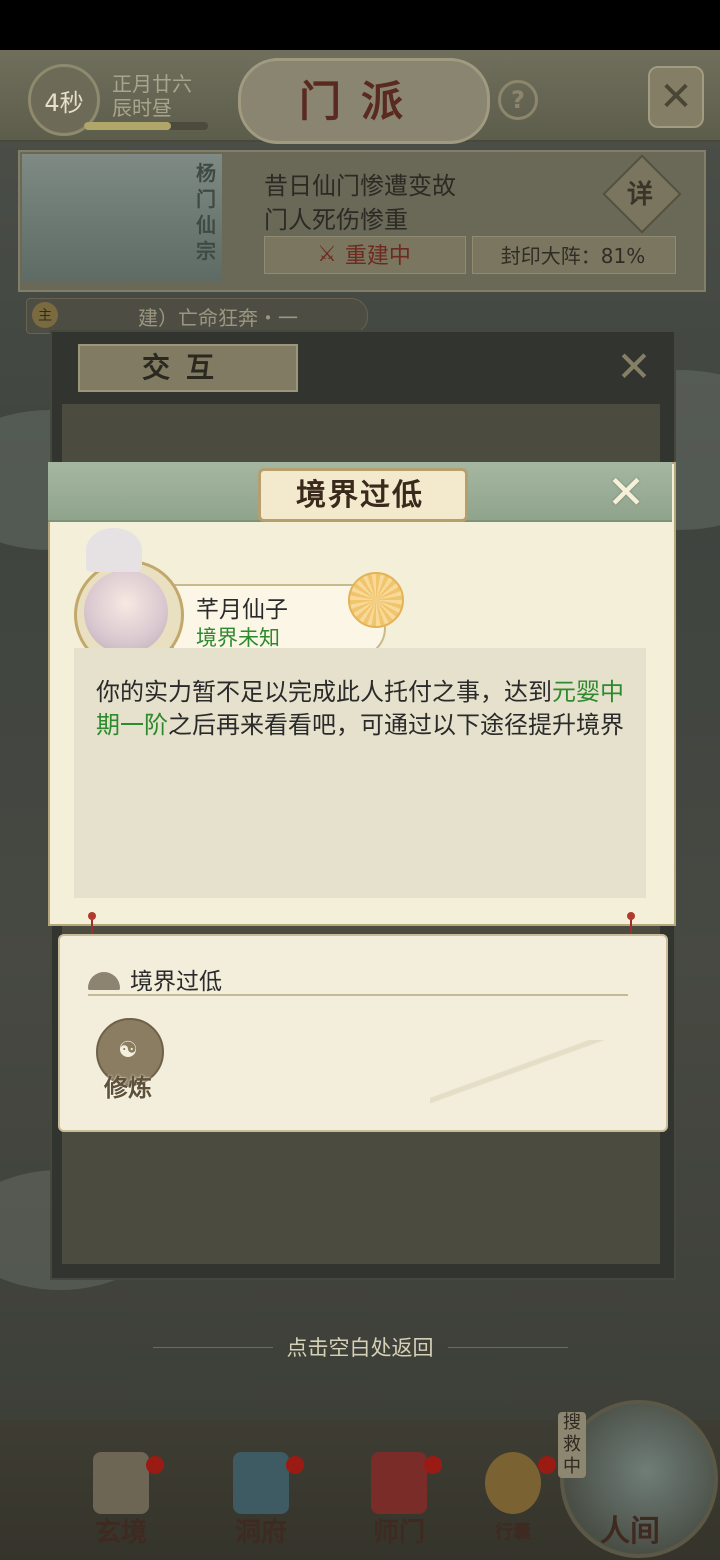  Describe the element at coordinates (518, 100) in the screenshot. I see `question-icon: ?` at that location.